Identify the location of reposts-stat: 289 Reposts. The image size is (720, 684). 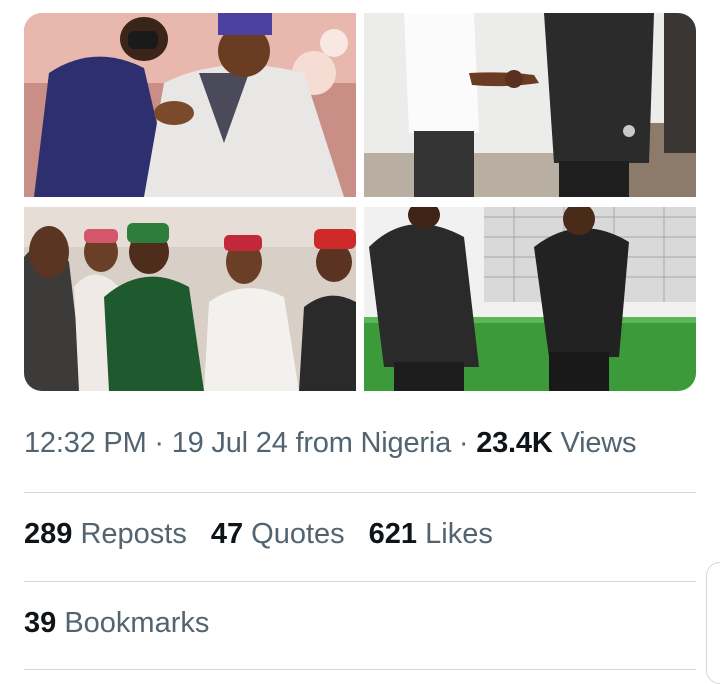
(105, 534).